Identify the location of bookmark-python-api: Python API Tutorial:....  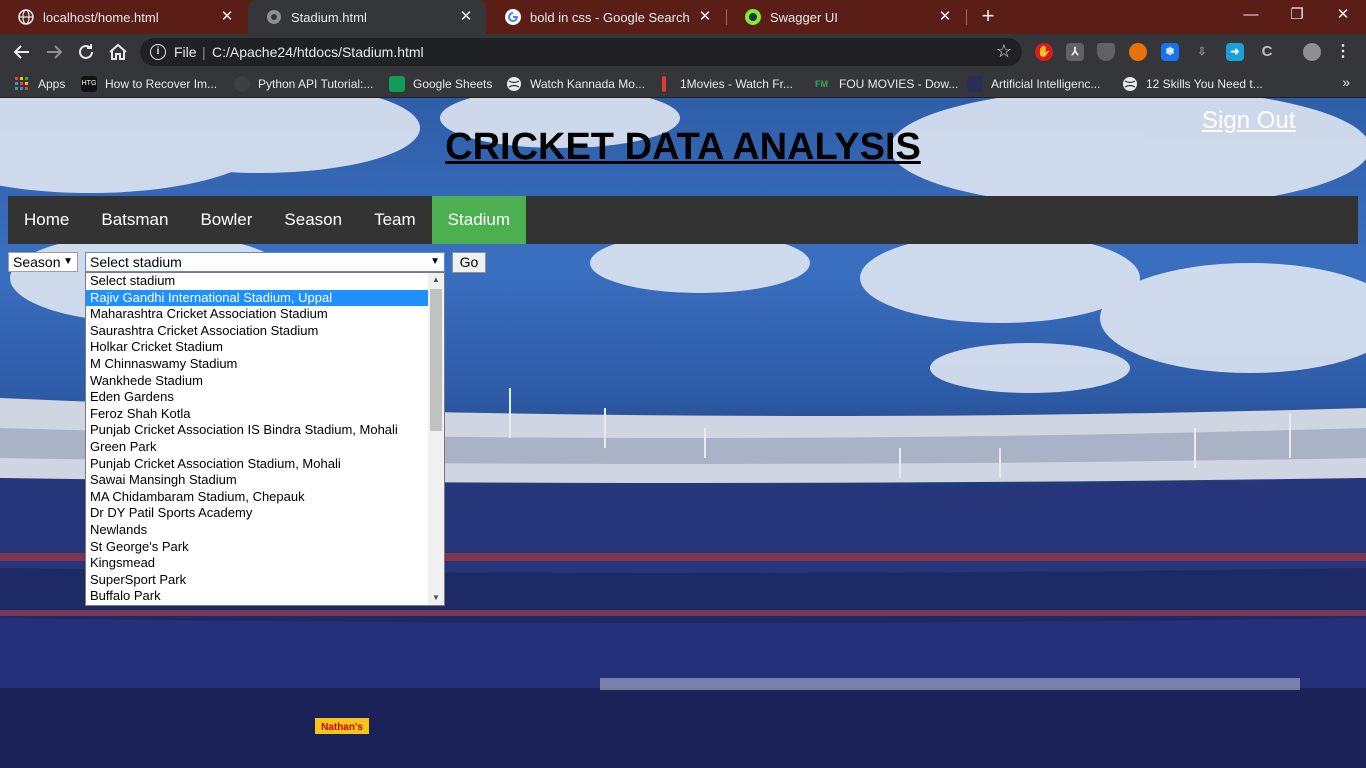
(303, 84).